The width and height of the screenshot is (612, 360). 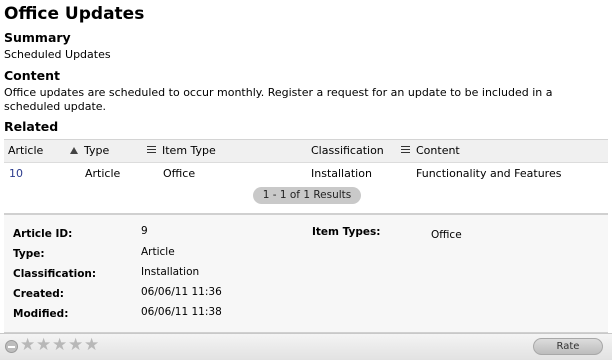 I want to click on column-header-classification: Classification, so click(x=347, y=150).